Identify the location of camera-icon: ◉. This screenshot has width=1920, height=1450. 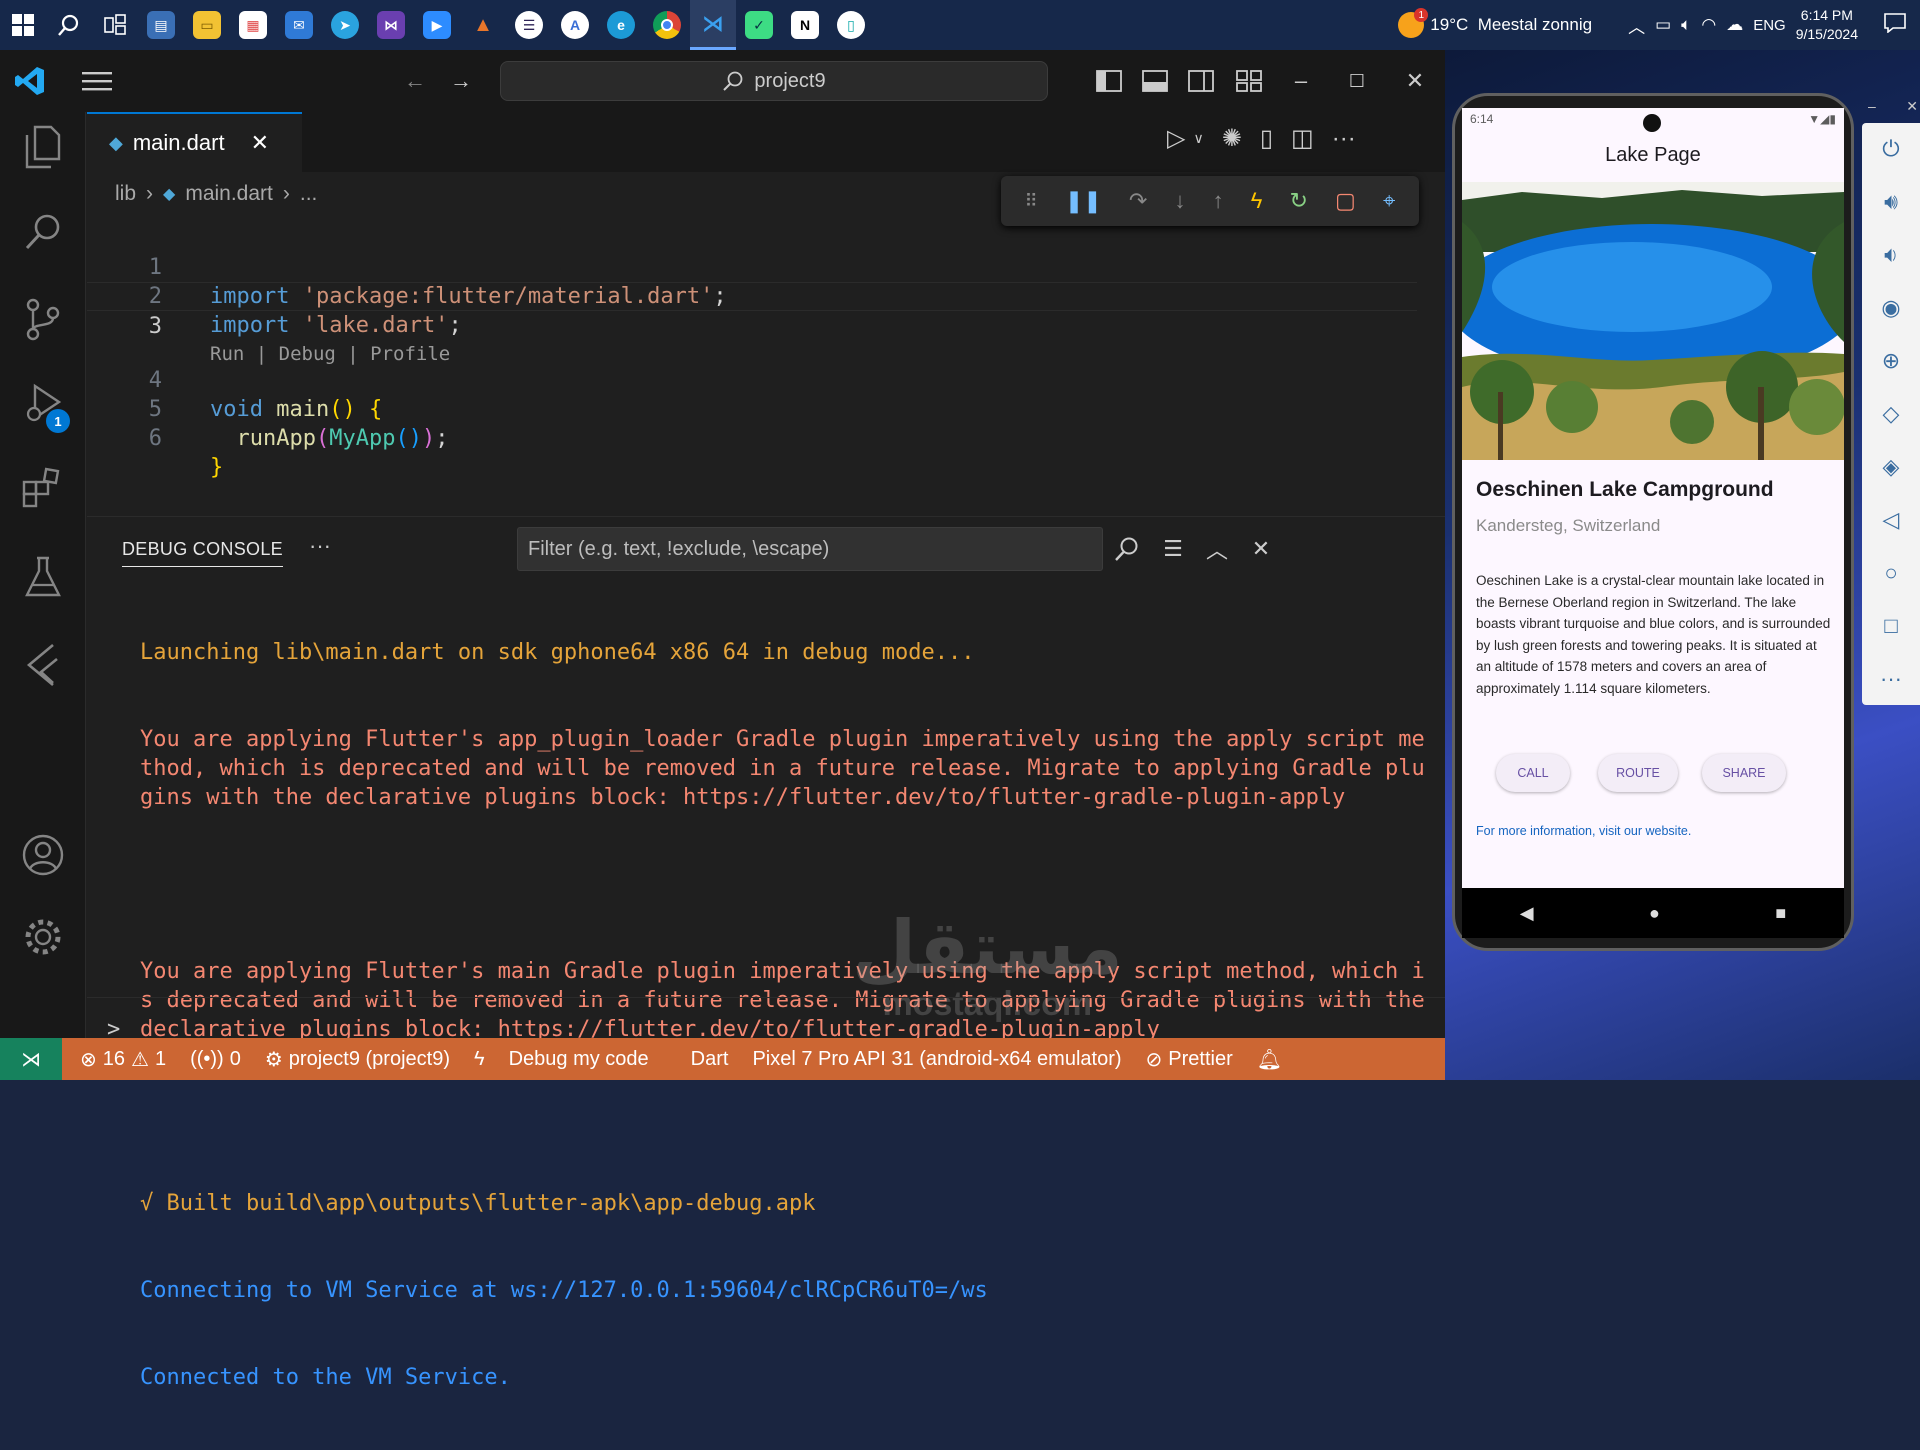
(1891, 308).